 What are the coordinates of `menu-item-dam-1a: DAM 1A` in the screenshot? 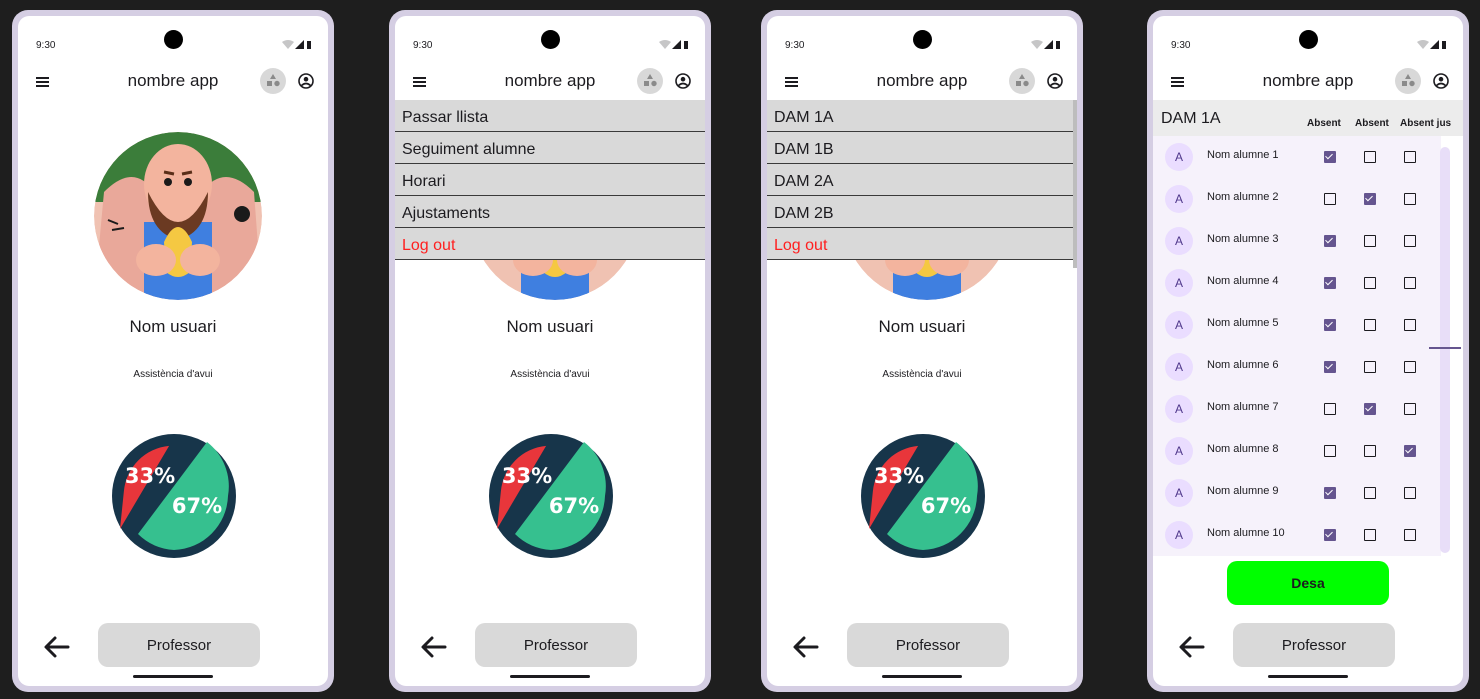 It's located at (922, 116).